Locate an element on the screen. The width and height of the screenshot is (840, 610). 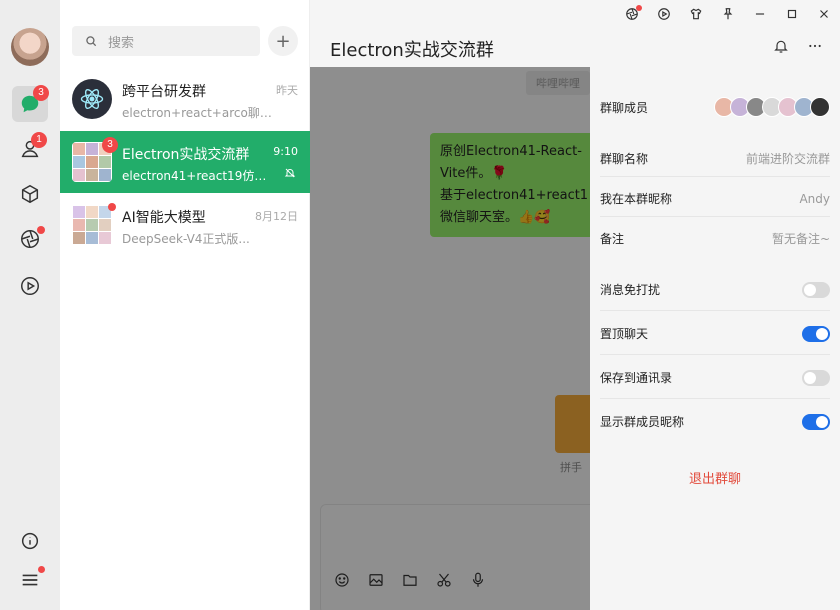
search-icon is located at coordinates (91, 41).